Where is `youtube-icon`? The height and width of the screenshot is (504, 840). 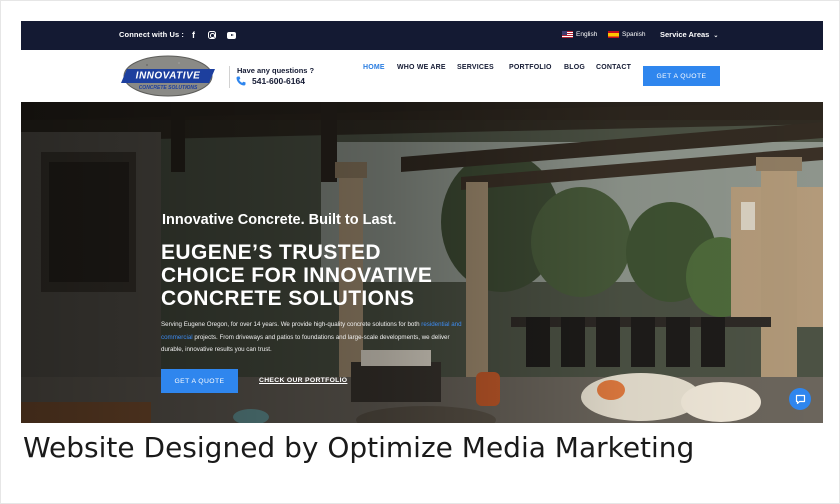 youtube-icon is located at coordinates (231, 35).